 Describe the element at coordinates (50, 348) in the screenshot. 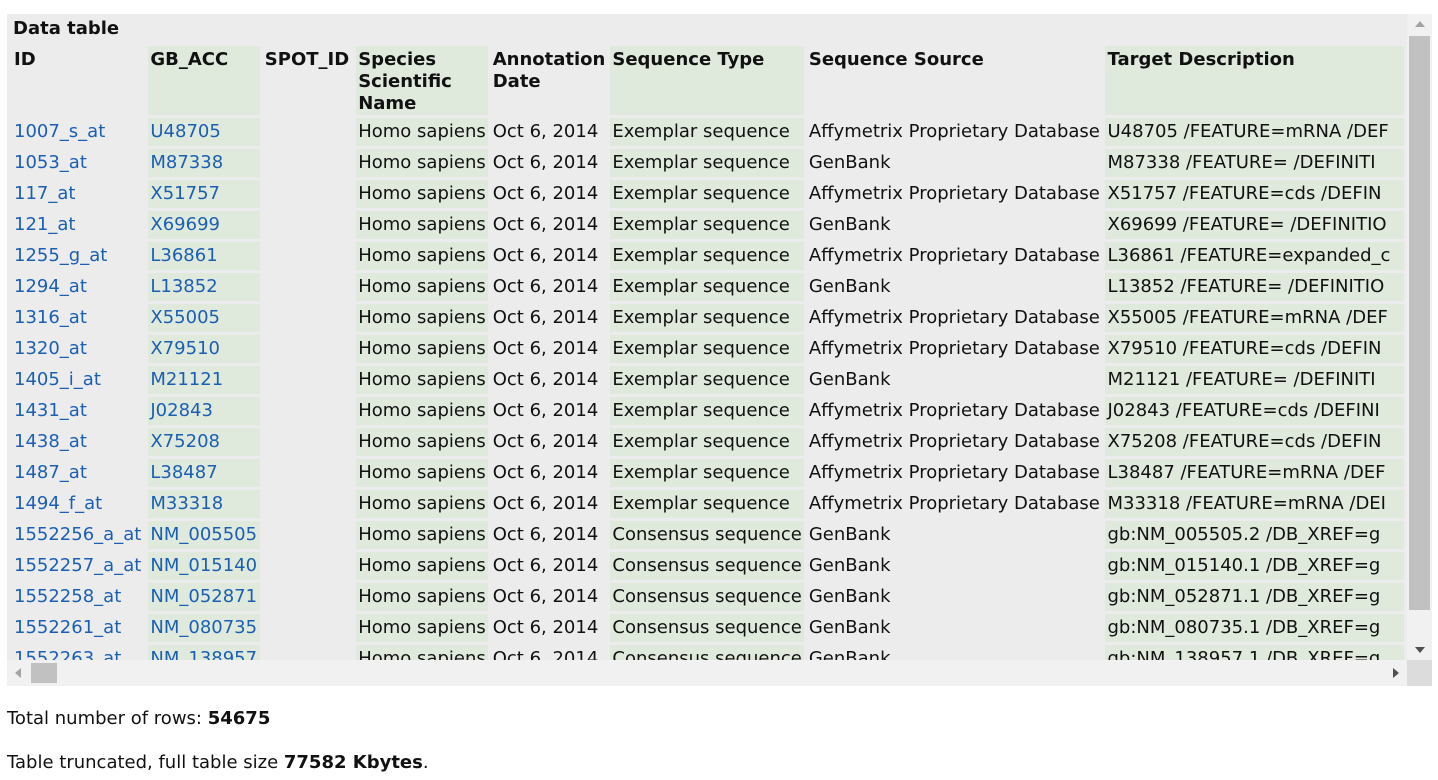

I see `probe-id-link: 1320_at` at that location.